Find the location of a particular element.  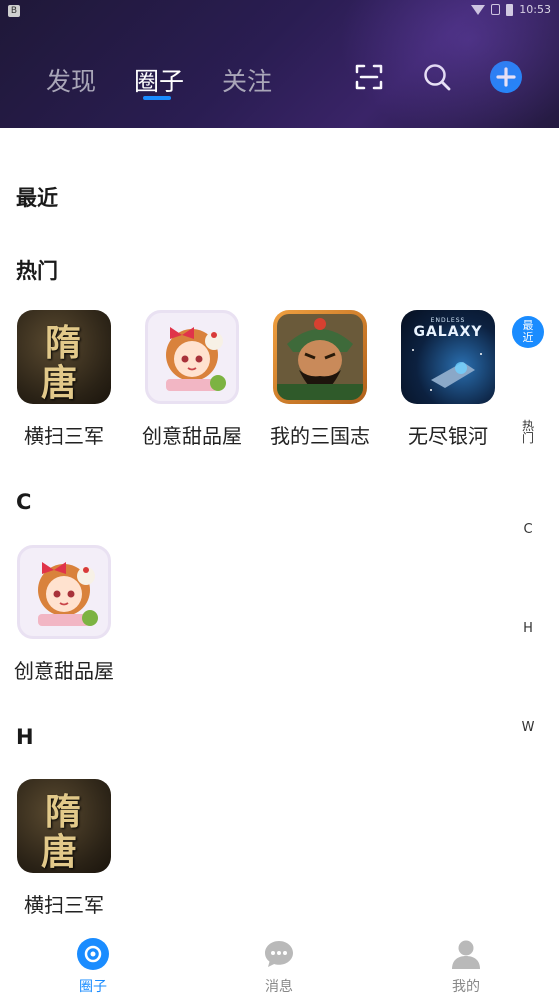

status-bar: B 10:53 is located at coordinates (279, 12).